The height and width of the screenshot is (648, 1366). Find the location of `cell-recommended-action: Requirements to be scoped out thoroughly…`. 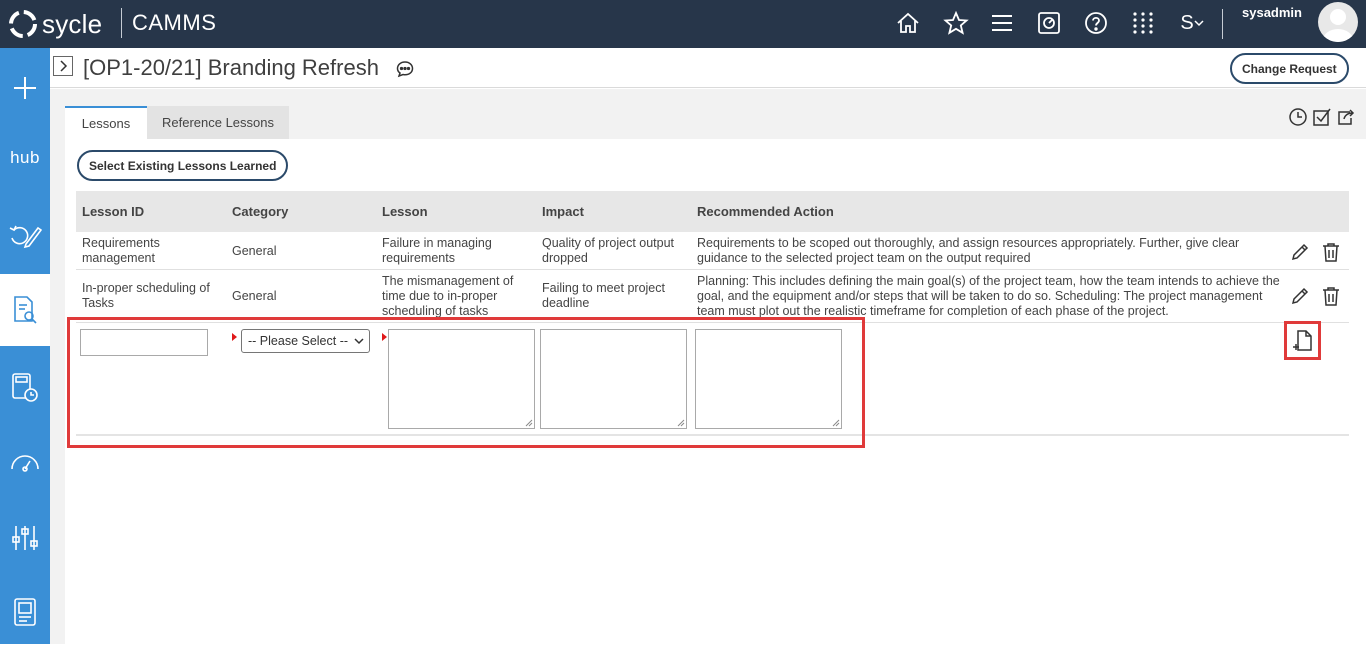

cell-recommended-action: Requirements to be scoped out thoroughly… is located at coordinates (968, 250).